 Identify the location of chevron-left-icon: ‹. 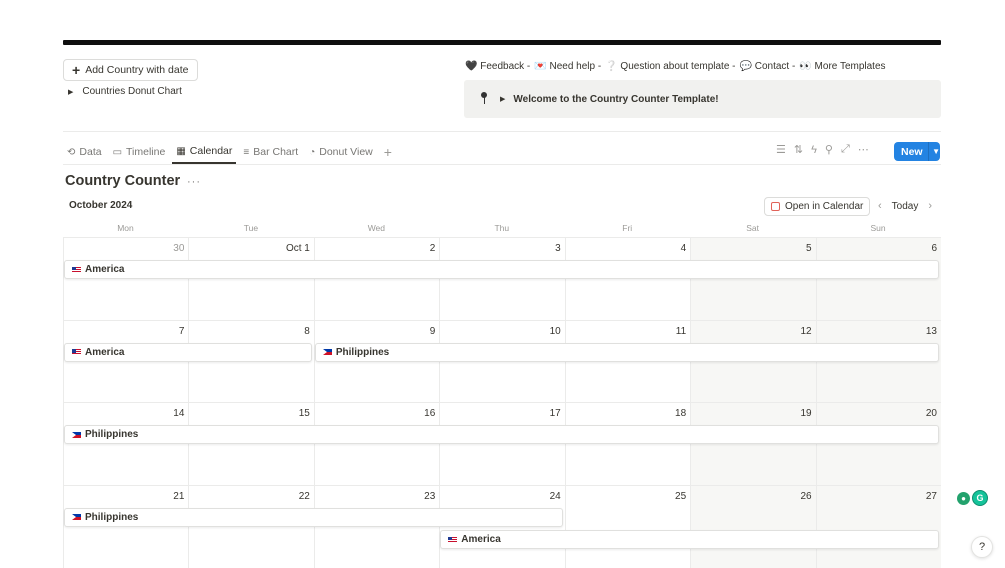
(880, 206).